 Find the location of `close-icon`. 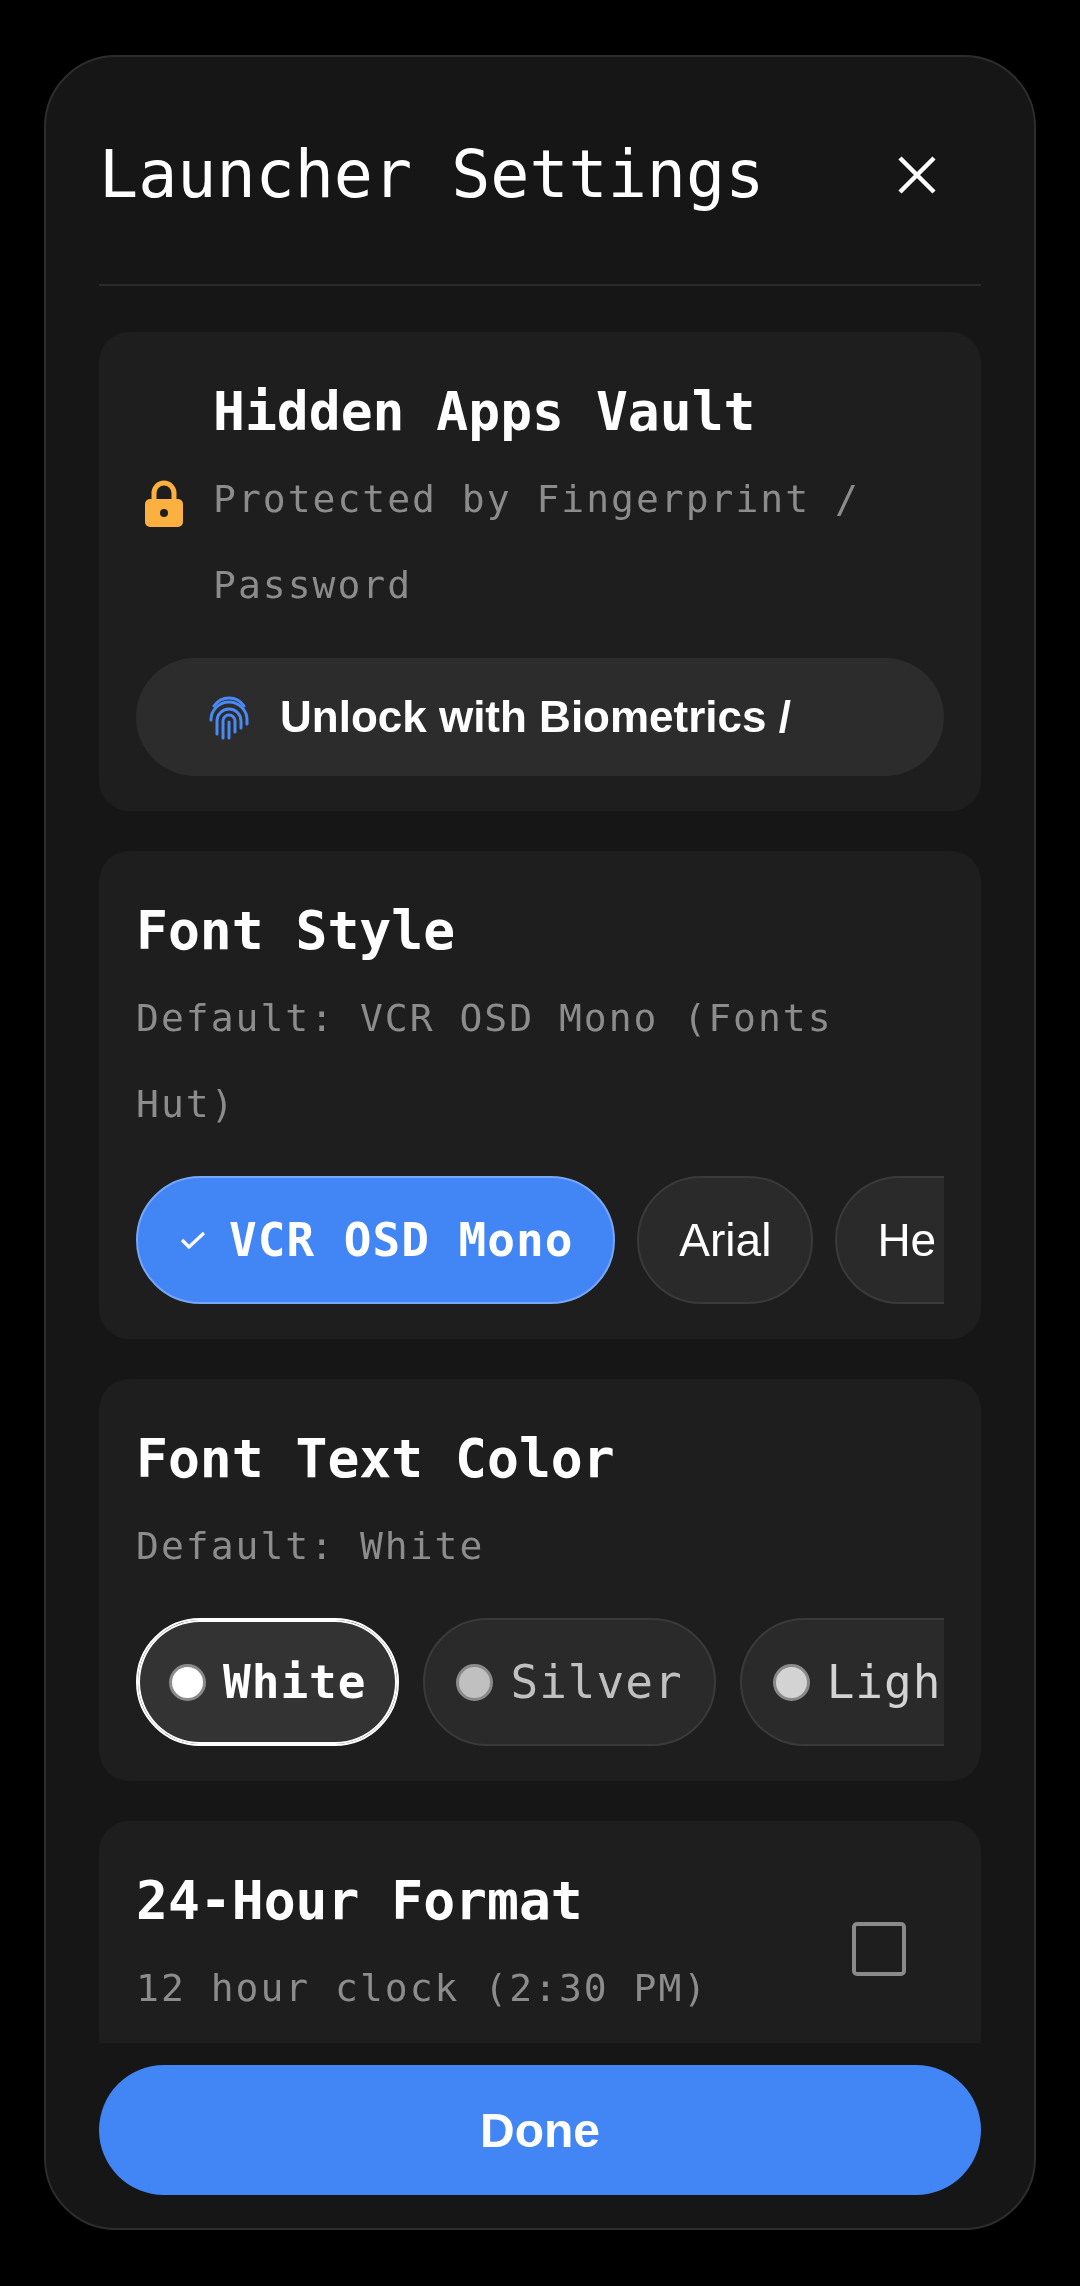

close-icon is located at coordinates (917, 175).